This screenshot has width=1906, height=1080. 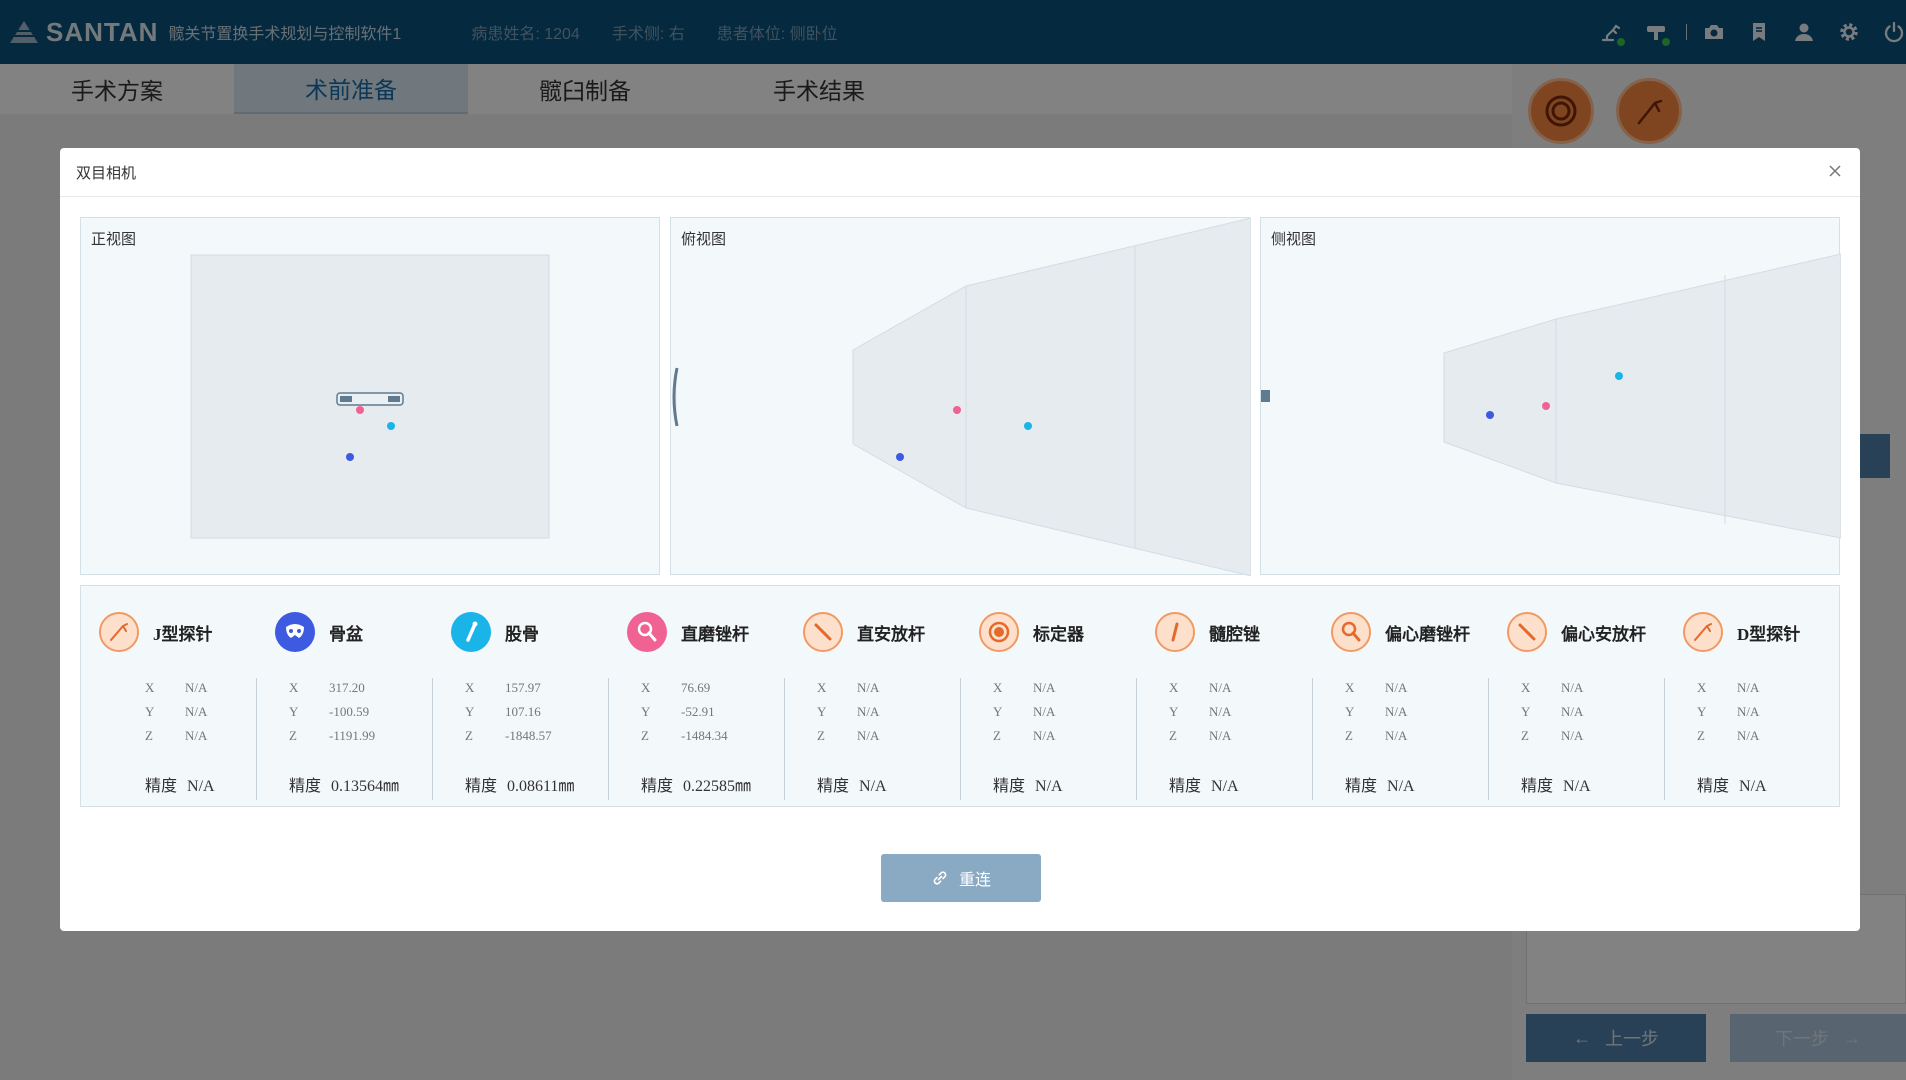 I want to click on tool-name: 直安放杆, so click(x=891, y=634).